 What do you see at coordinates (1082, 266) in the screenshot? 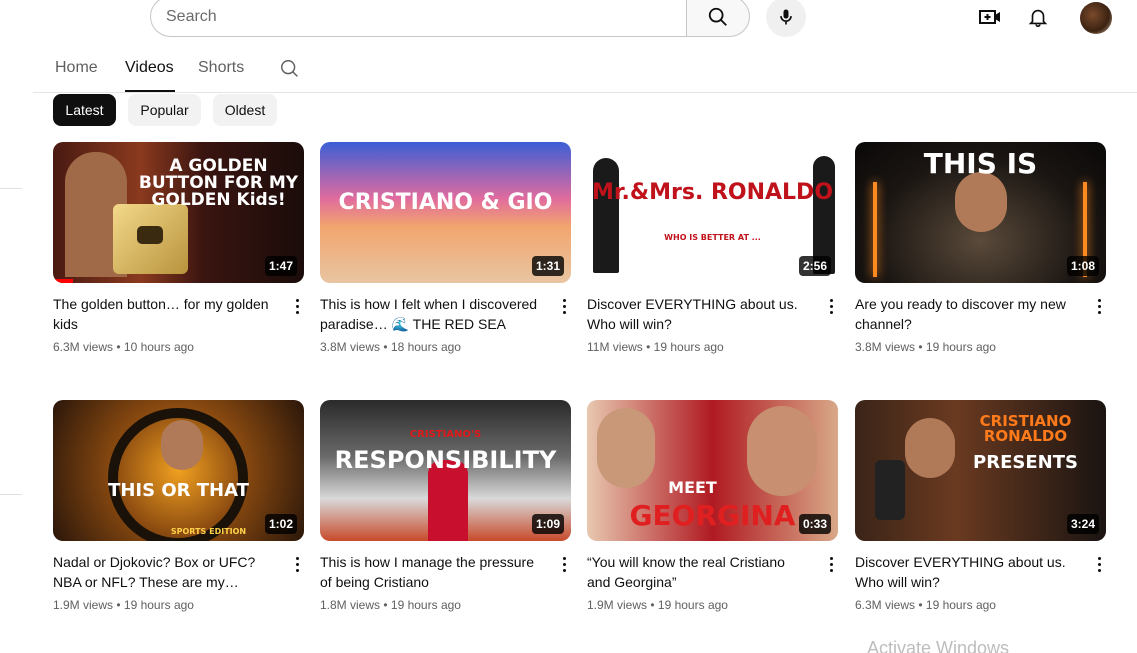
I see `video-duration: 1:08` at bounding box center [1082, 266].